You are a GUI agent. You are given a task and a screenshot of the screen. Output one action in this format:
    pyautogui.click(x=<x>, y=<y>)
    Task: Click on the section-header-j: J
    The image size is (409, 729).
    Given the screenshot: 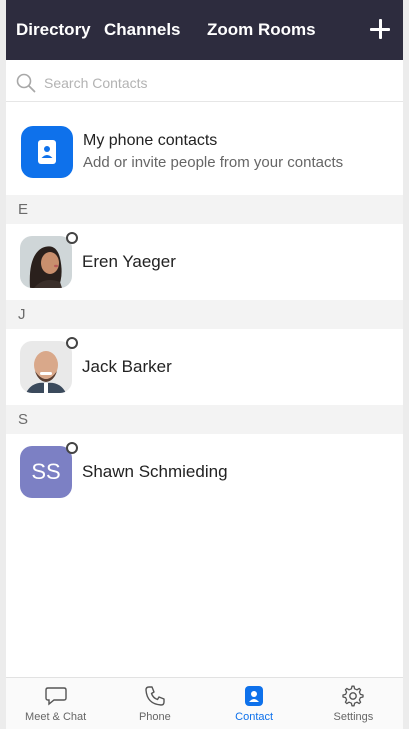 What is the action you would take?
    pyautogui.click(x=204, y=314)
    